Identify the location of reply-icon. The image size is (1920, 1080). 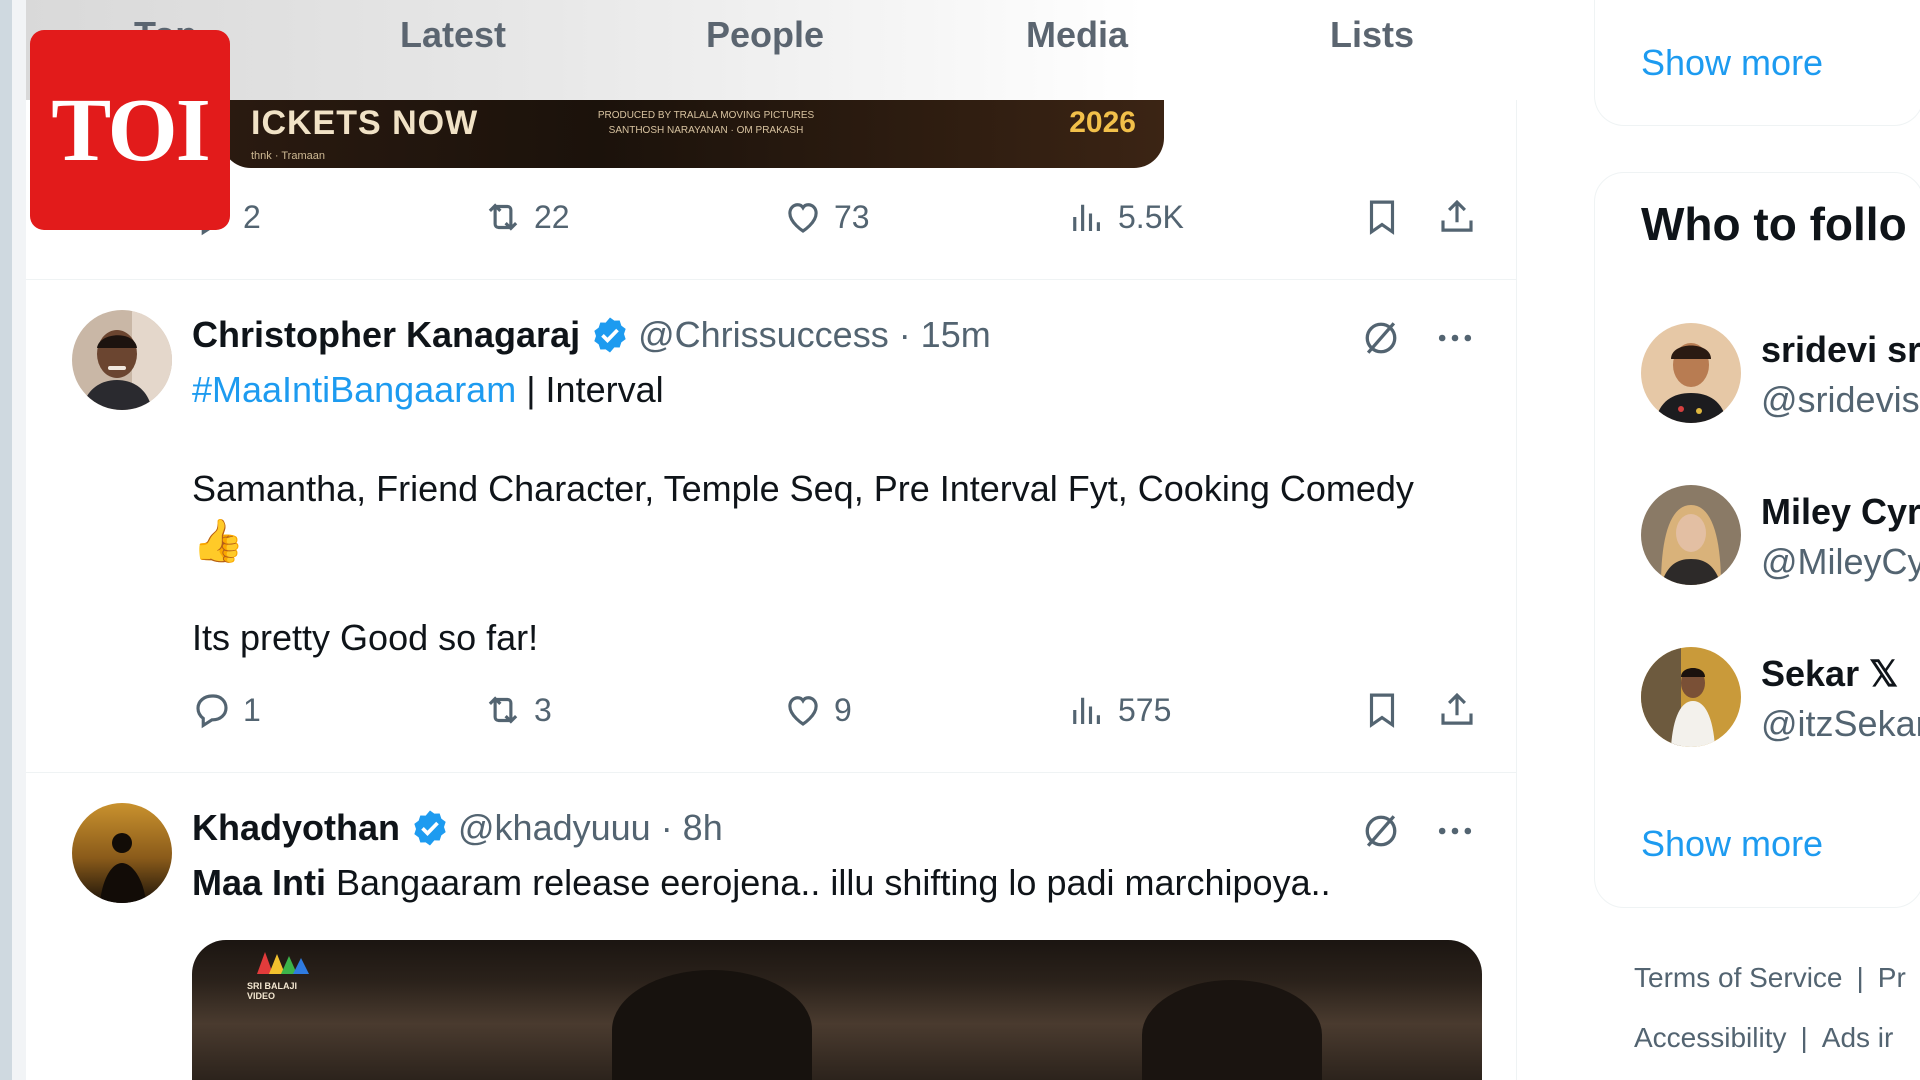
(212, 711).